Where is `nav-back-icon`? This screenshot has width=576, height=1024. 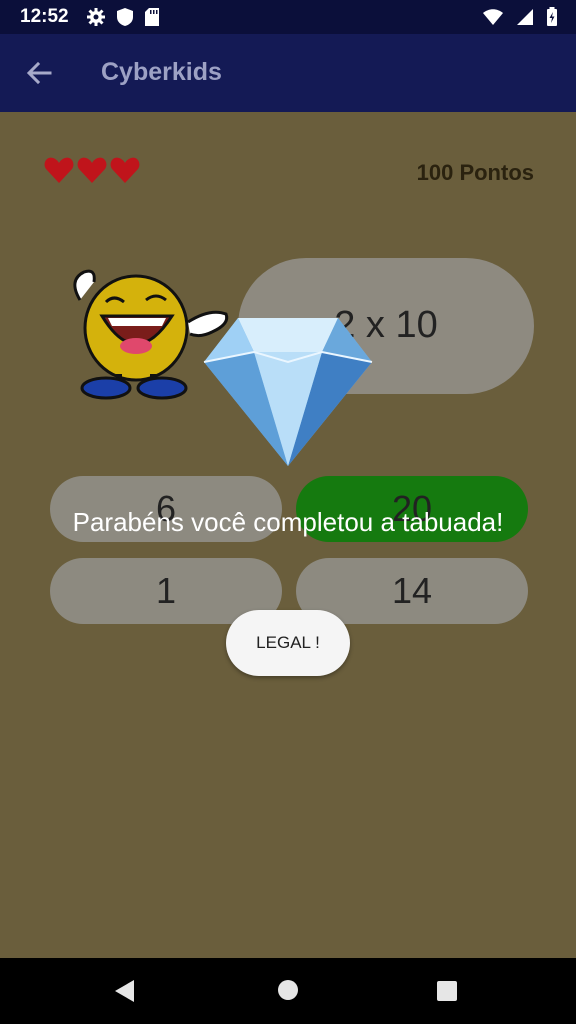 nav-back-icon is located at coordinates (125, 991).